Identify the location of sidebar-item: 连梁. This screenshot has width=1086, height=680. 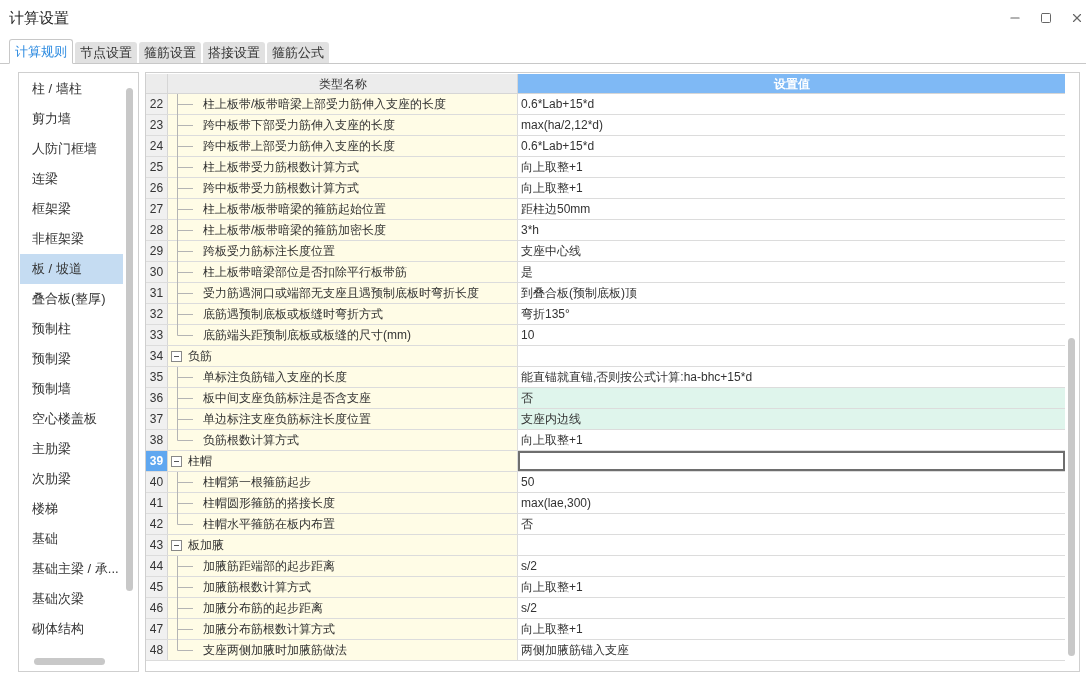
(71, 179).